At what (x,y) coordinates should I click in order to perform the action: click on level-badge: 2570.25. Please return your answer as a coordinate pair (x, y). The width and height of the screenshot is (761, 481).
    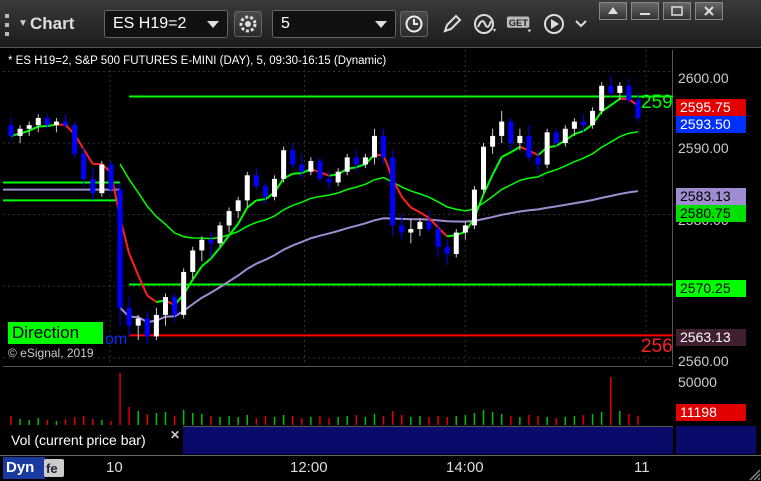
    Looking at the image, I should click on (711, 288).